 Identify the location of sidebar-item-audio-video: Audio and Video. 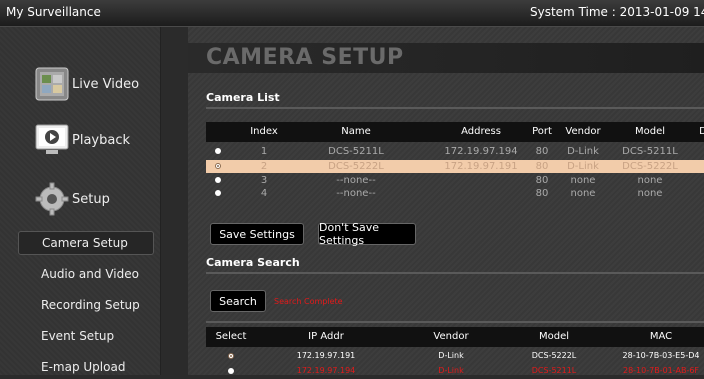
(86, 274).